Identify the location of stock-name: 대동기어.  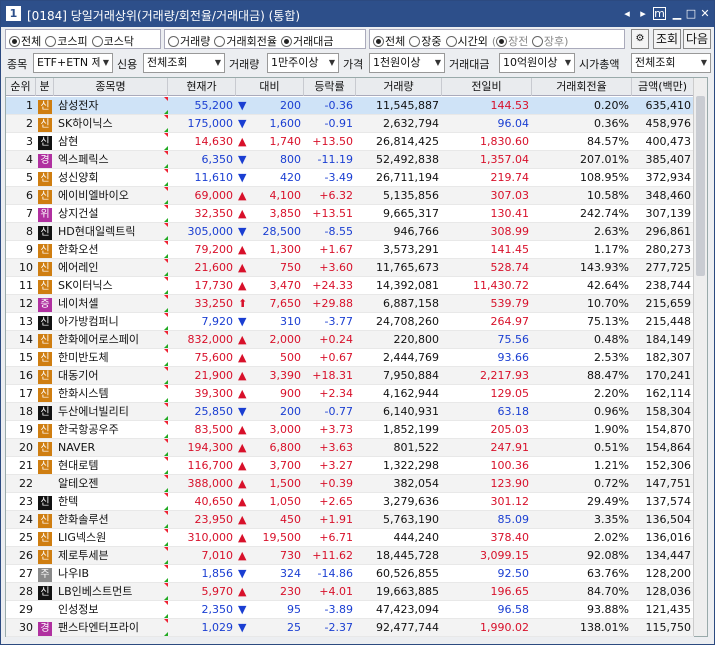
(78, 375).